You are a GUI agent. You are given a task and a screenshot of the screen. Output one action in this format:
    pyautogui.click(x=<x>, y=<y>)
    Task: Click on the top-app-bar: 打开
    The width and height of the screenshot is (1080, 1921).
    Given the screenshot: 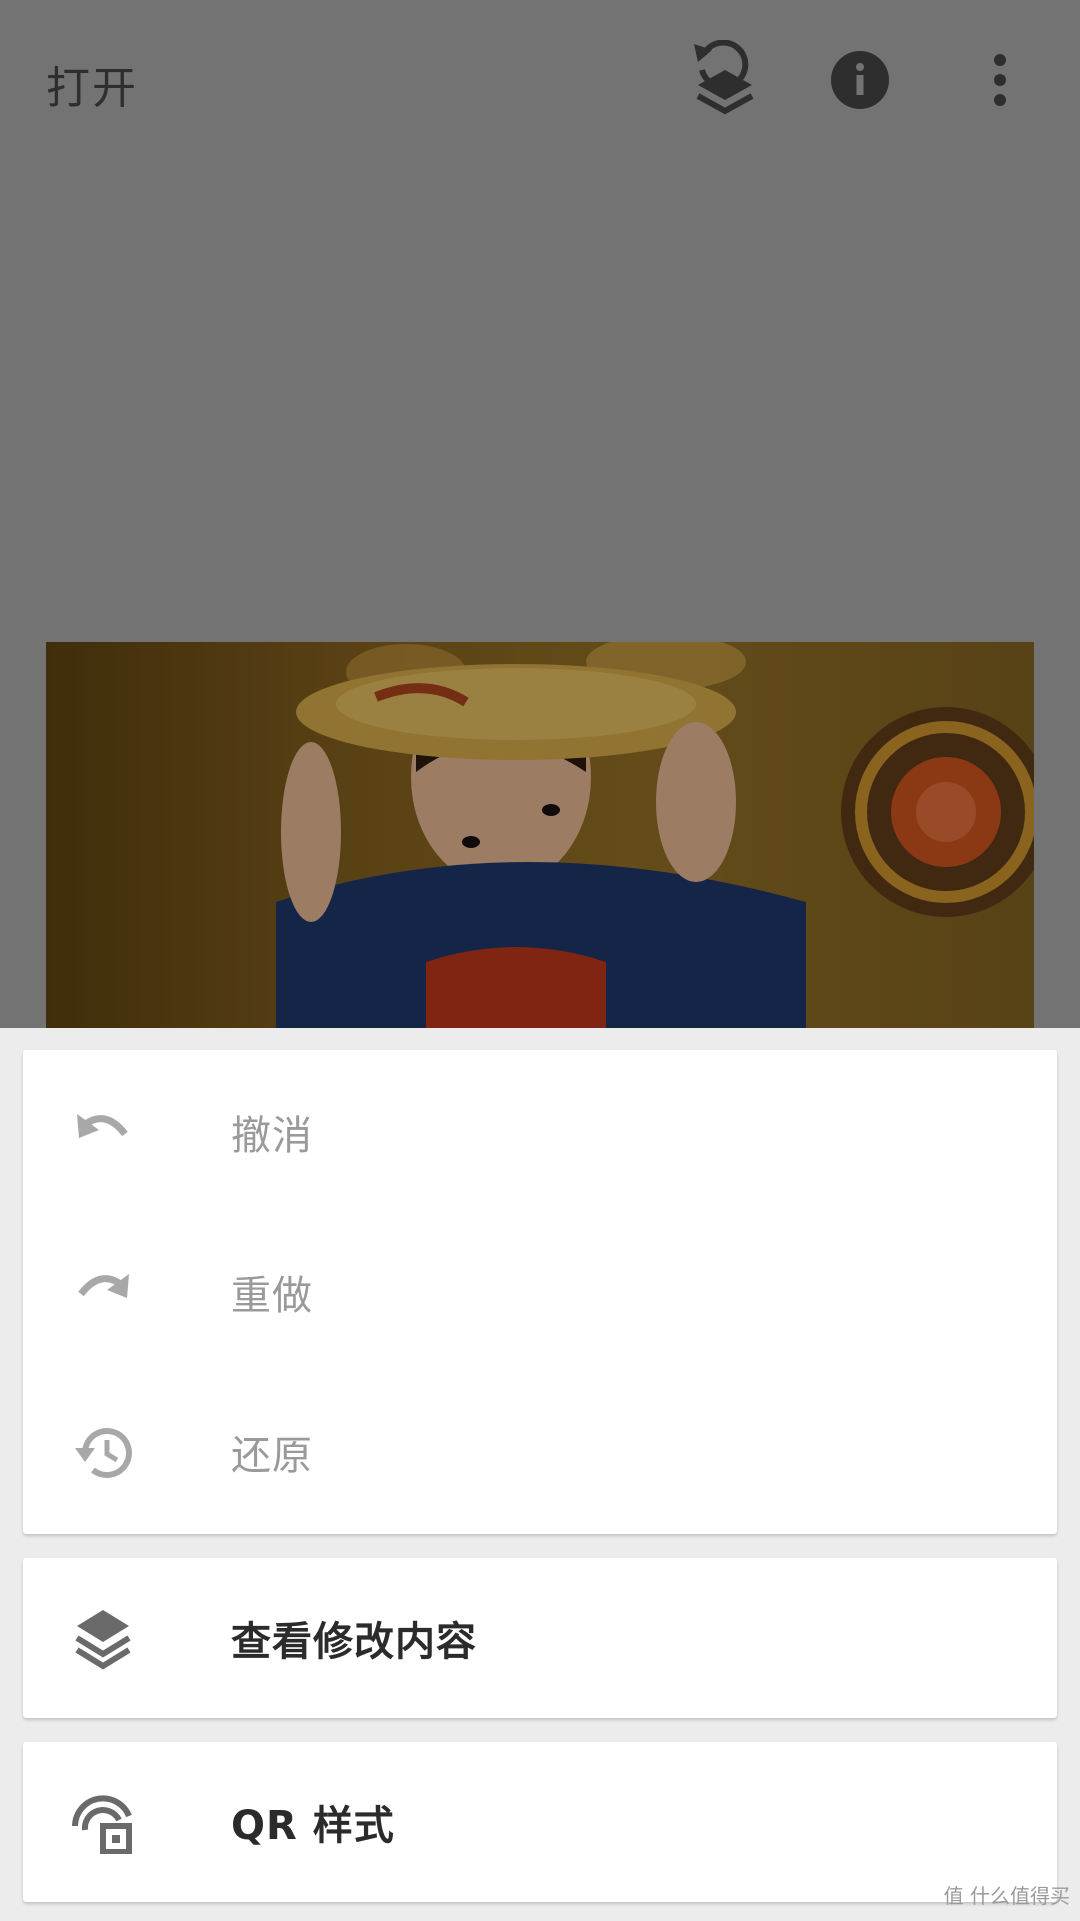 What is the action you would take?
    pyautogui.click(x=540, y=82)
    